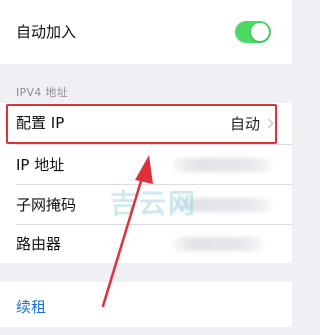 The height and width of the screenshot is (335, 320). I want to click on red-arrow-annotation, so click(127, 231).